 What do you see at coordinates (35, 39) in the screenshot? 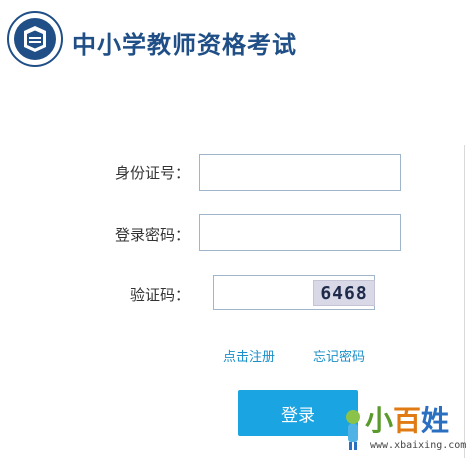
I see `exam-logo-icon` at bounding box center [35, 39].